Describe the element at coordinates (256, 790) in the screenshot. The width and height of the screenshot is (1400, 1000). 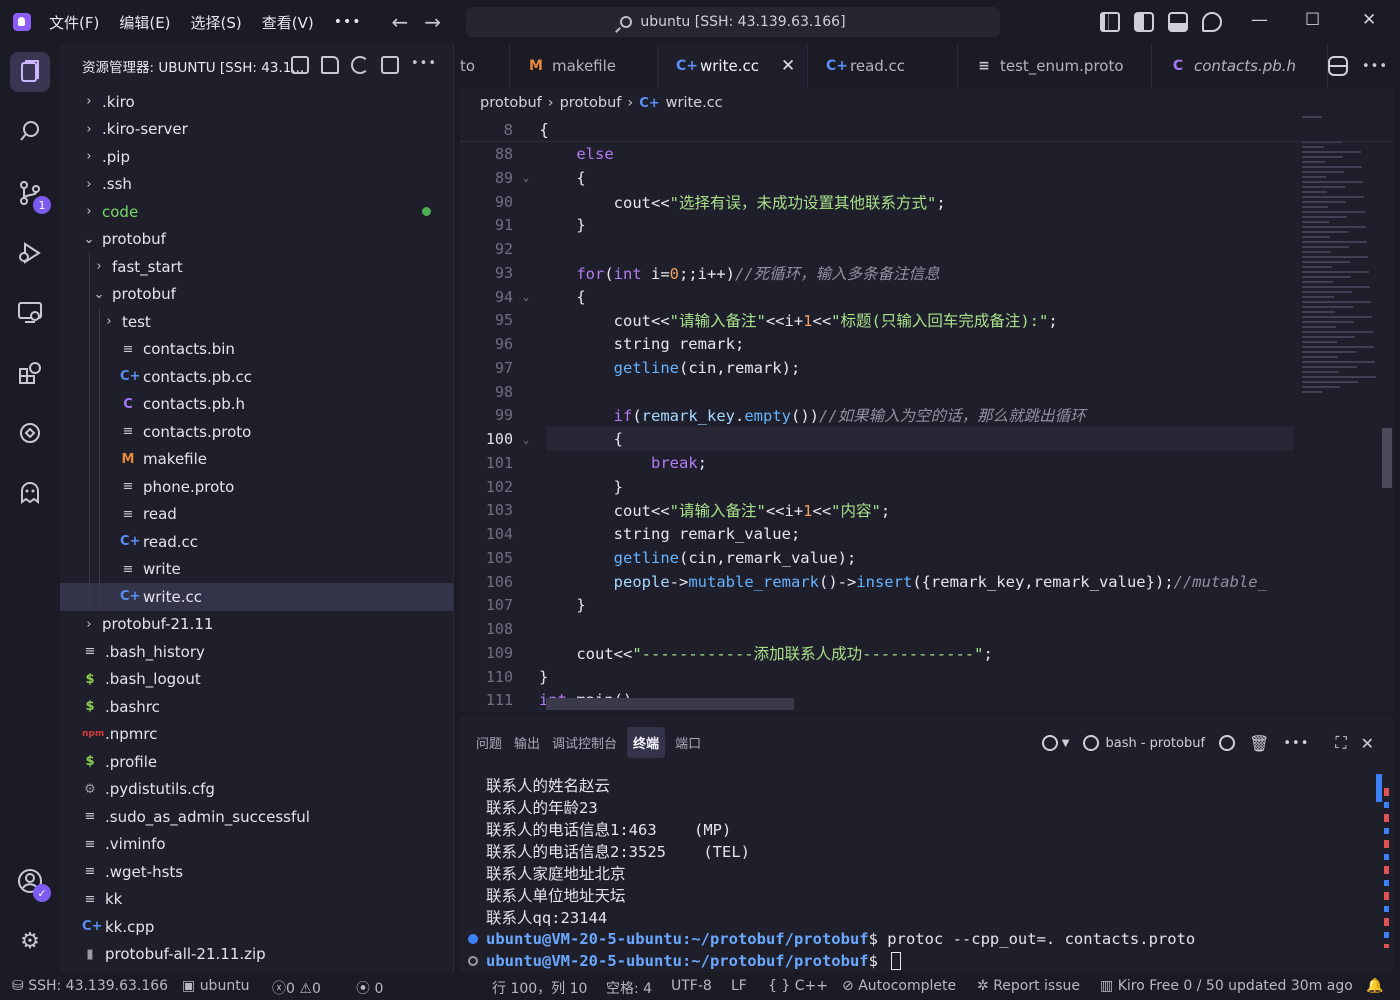
I see `tree-file: ⚙ .pydistutils.cfg` at that location.